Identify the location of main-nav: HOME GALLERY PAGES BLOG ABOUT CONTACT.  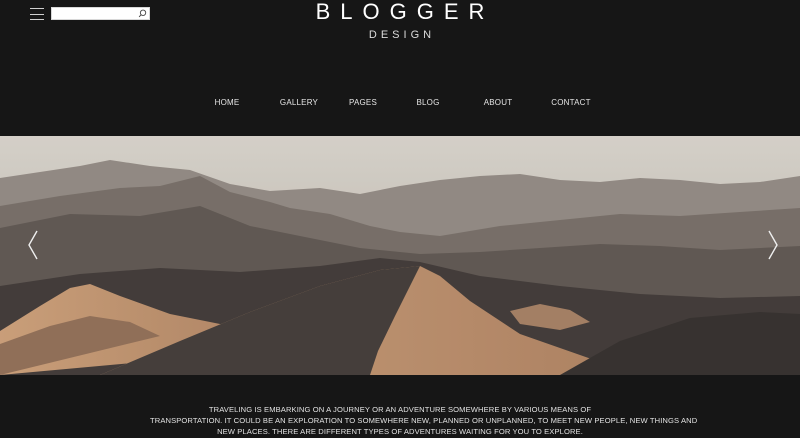
(400, 105).